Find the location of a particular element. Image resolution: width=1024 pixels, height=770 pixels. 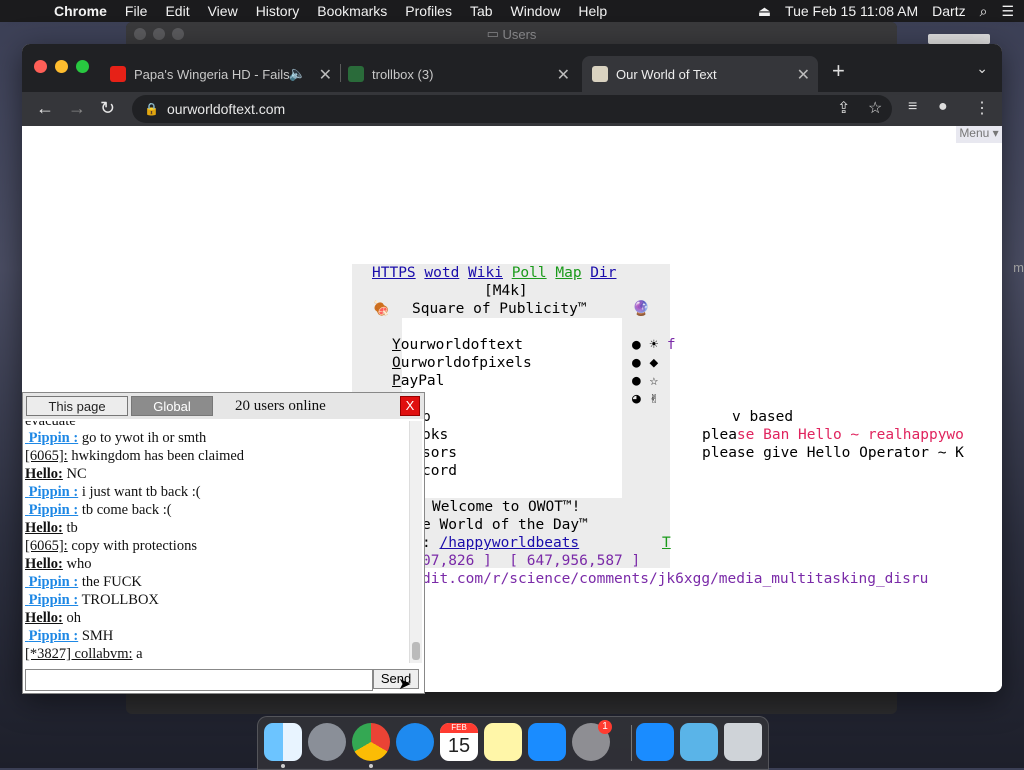

mouse-cursor-icon: ➤ is located at coordinates (405, 684).